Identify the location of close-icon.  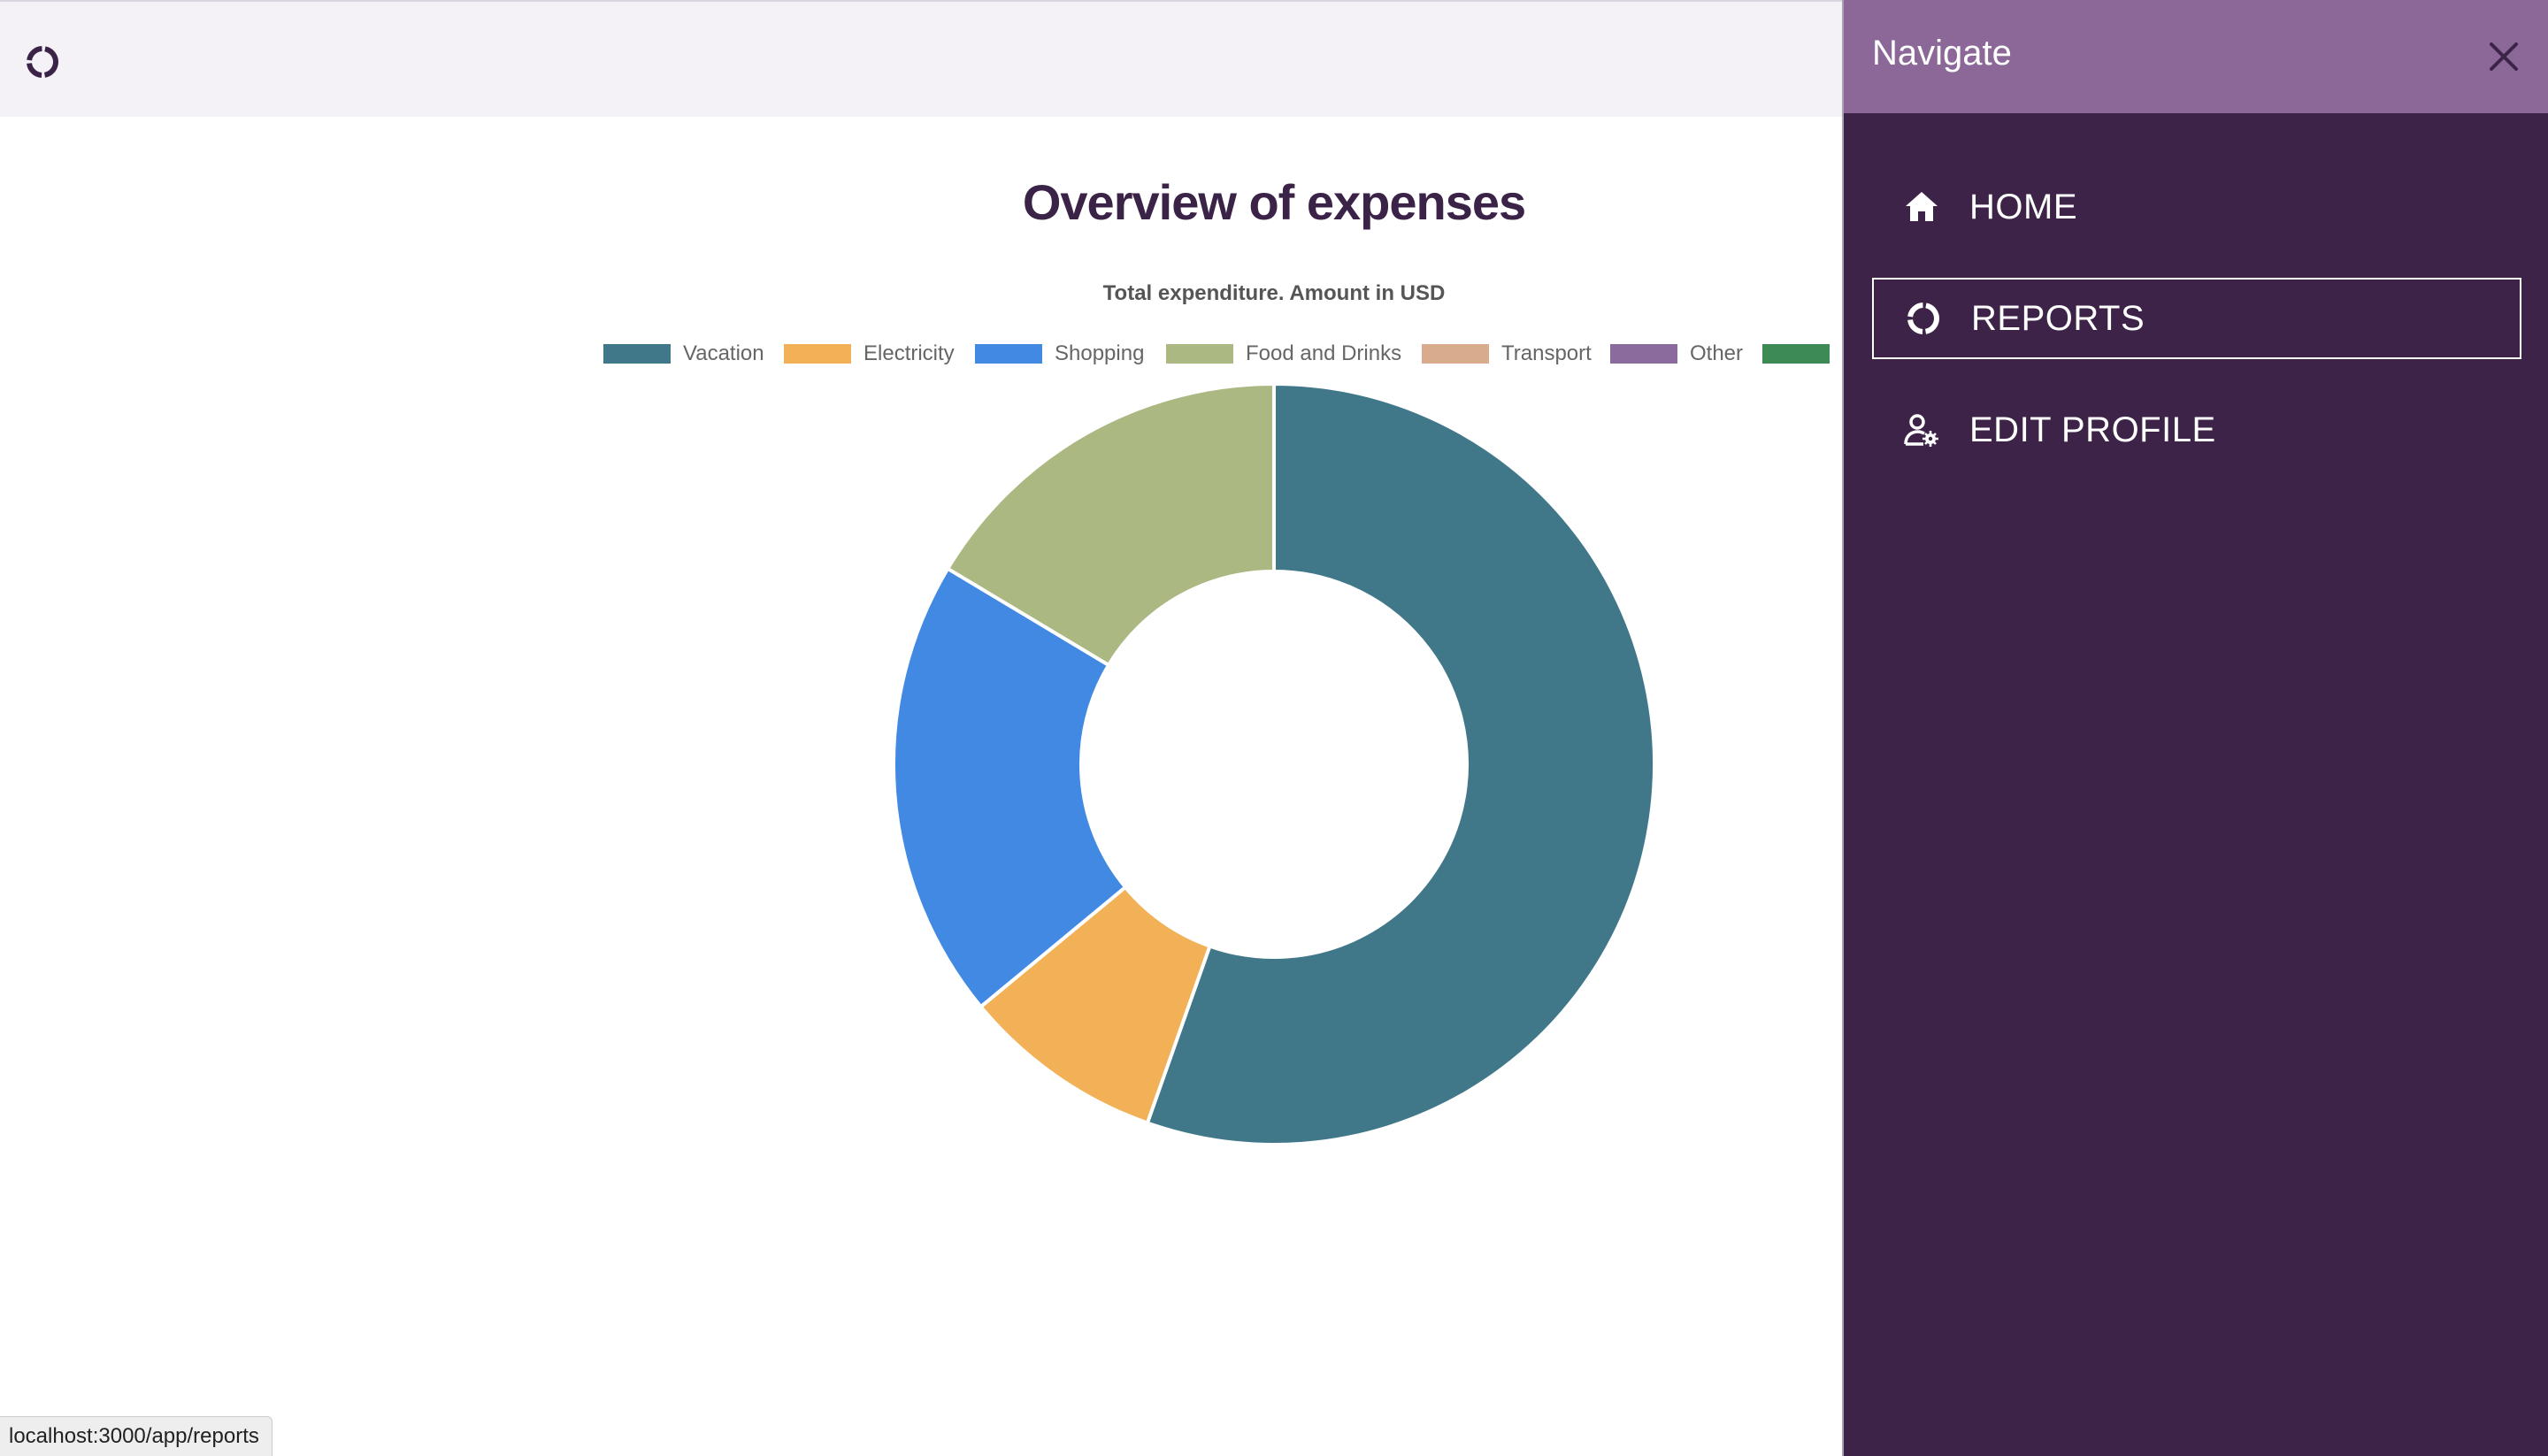
(2503, 56).